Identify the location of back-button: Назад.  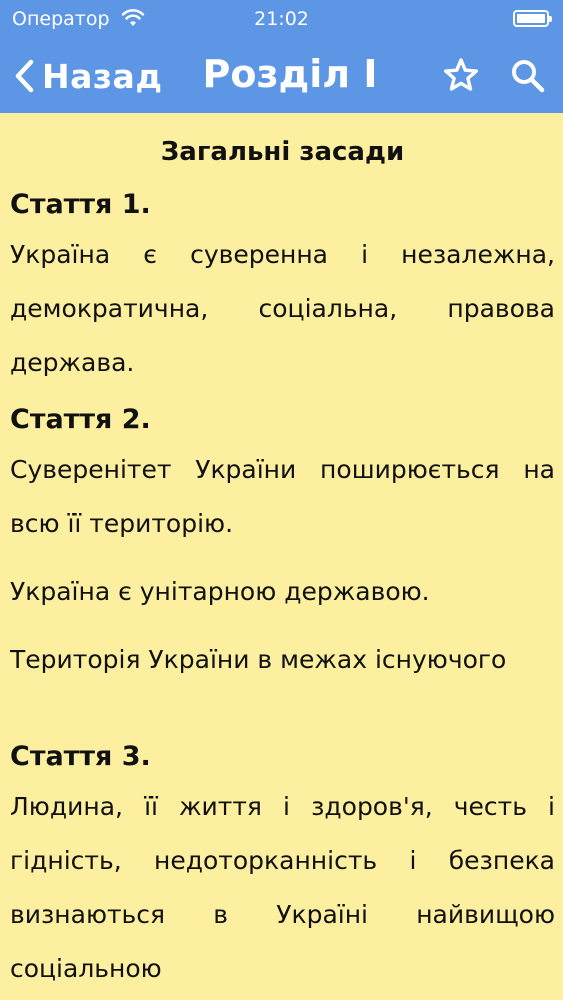
(87, 76).